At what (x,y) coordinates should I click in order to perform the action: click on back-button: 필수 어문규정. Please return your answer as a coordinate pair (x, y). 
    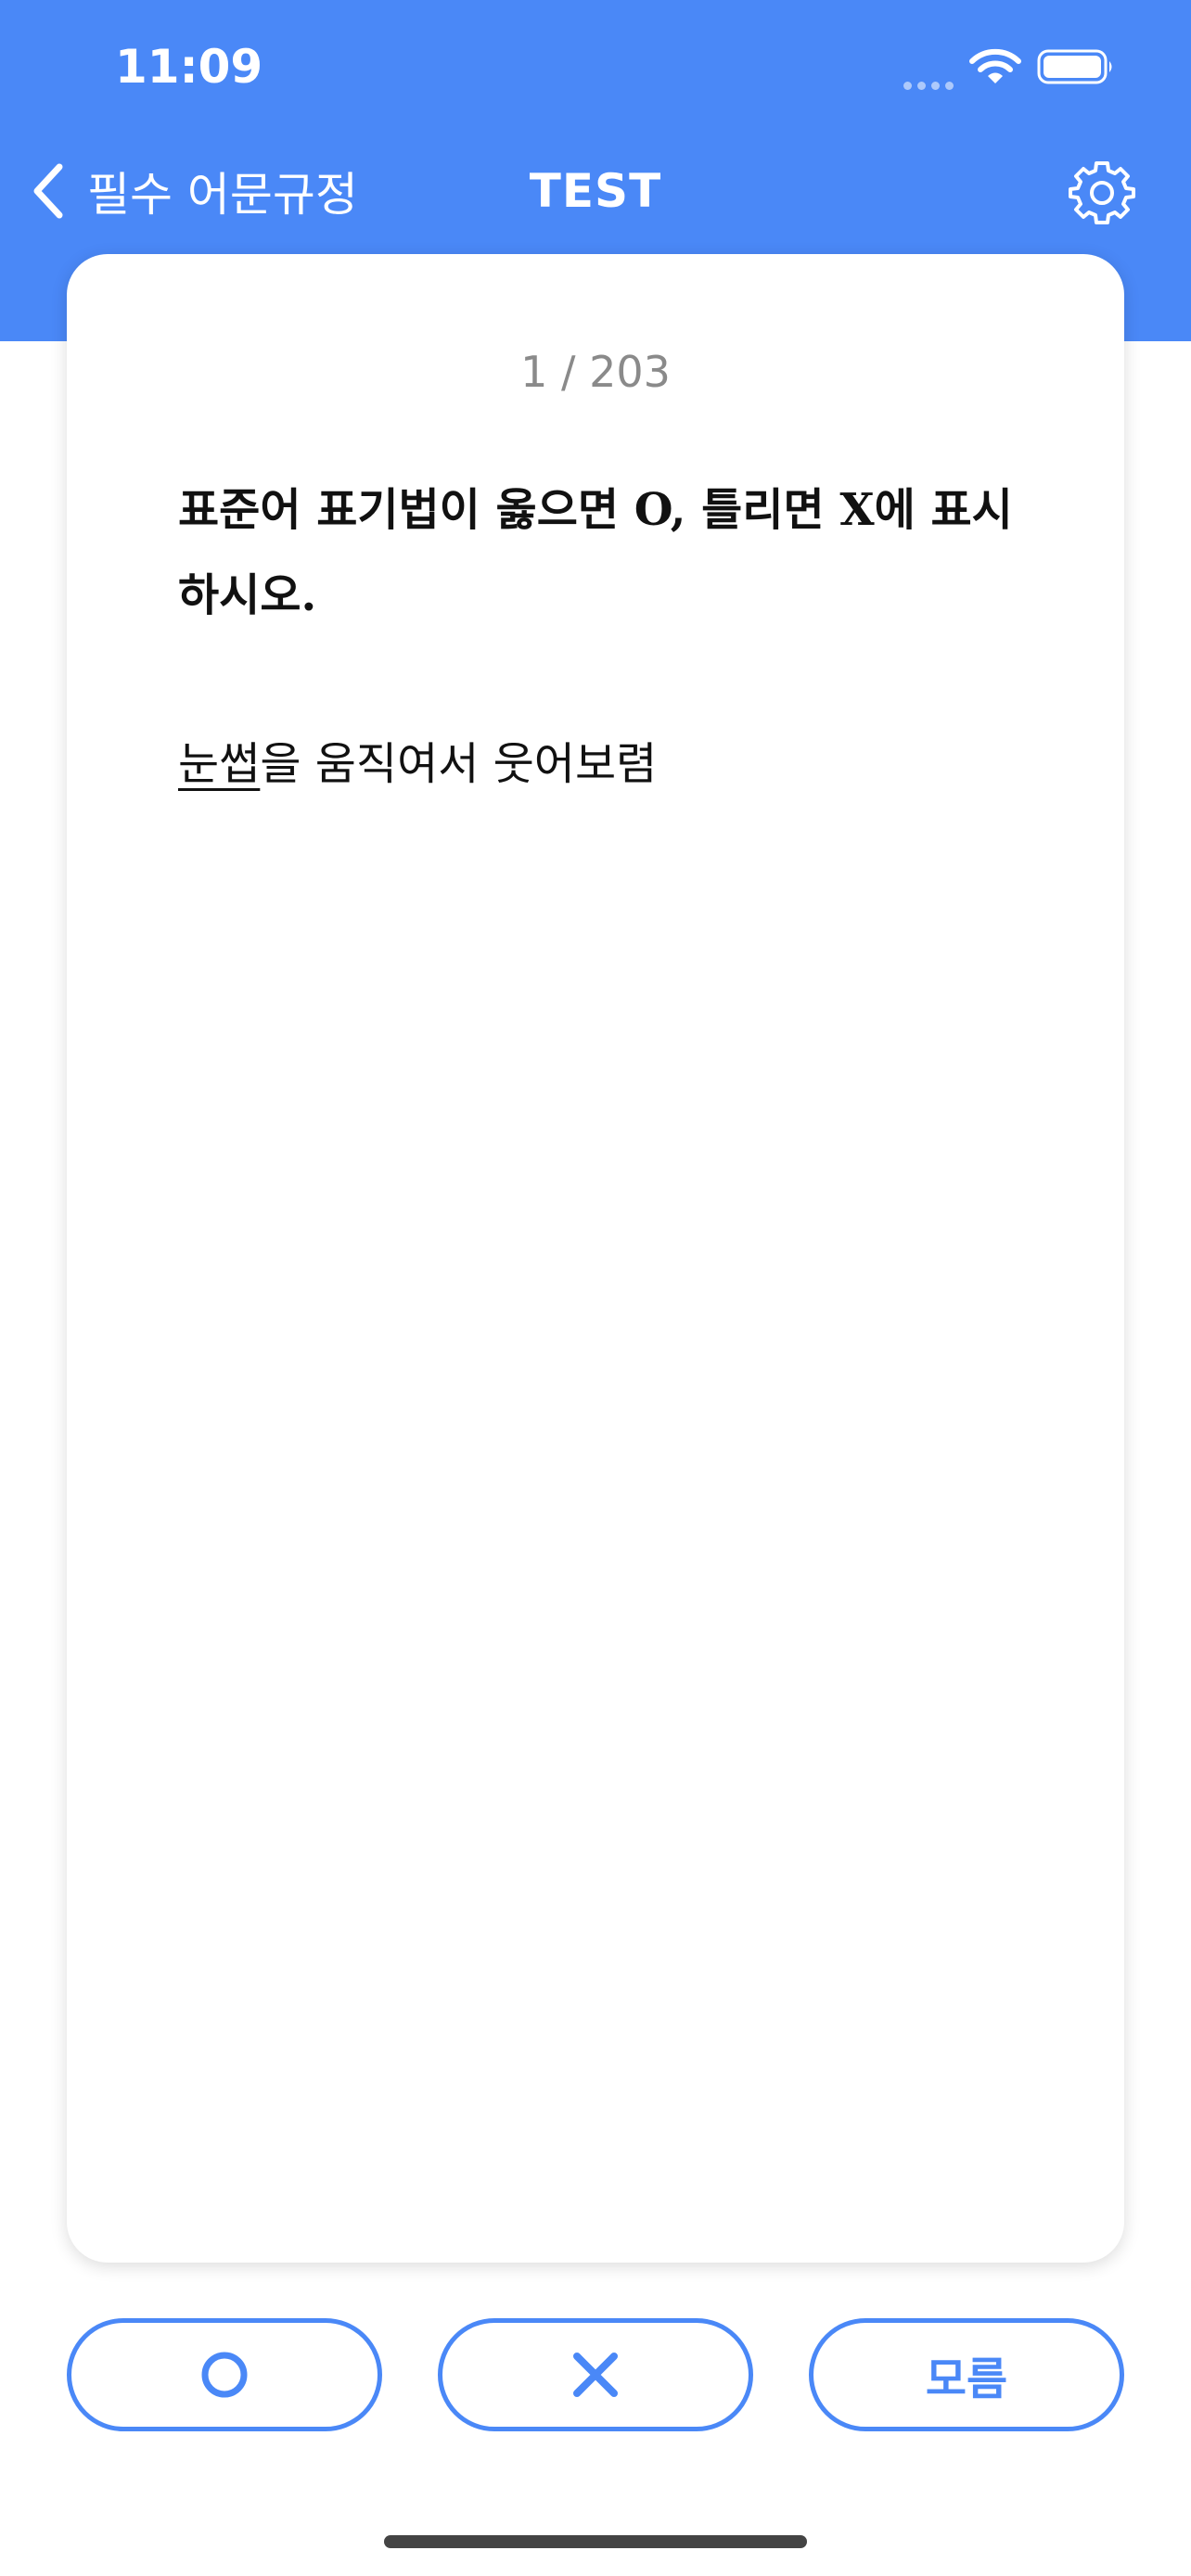
    Looking at the image, I should click on (193, 191).